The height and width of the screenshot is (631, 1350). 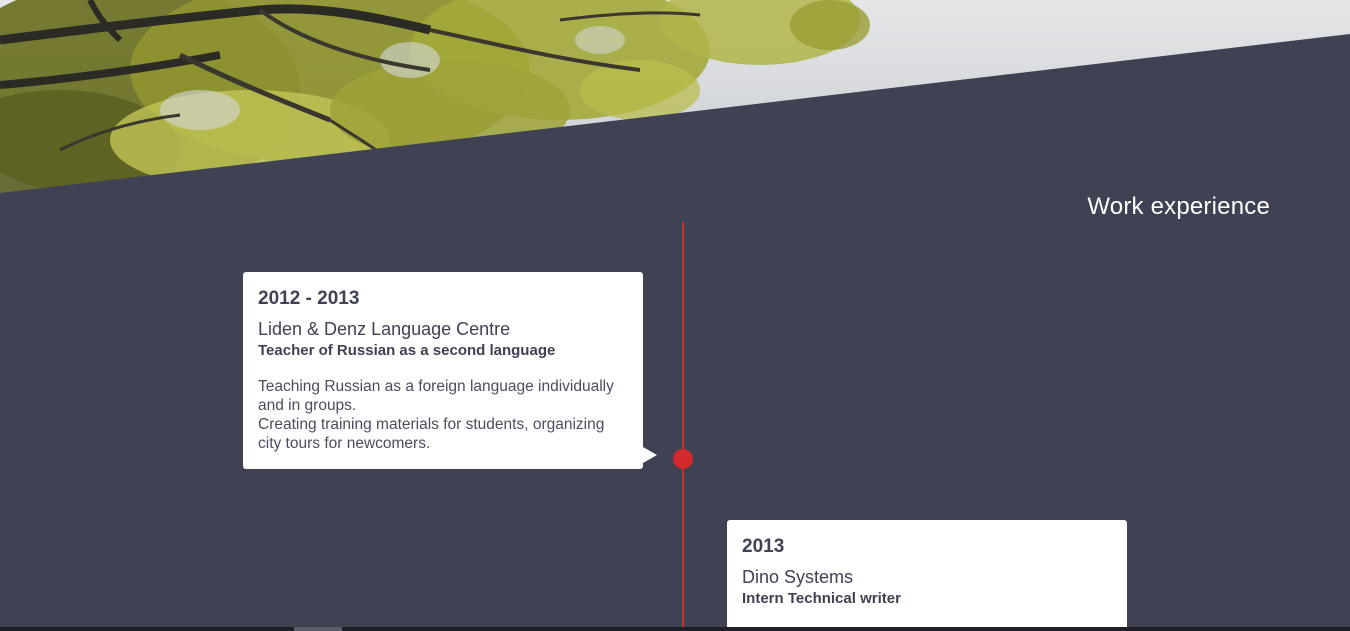 What do you see at coordinates (384, 329) in the screenshot?
I see `entry-company: Liden & Denz Language Centre` at bounding box center [384, 329].